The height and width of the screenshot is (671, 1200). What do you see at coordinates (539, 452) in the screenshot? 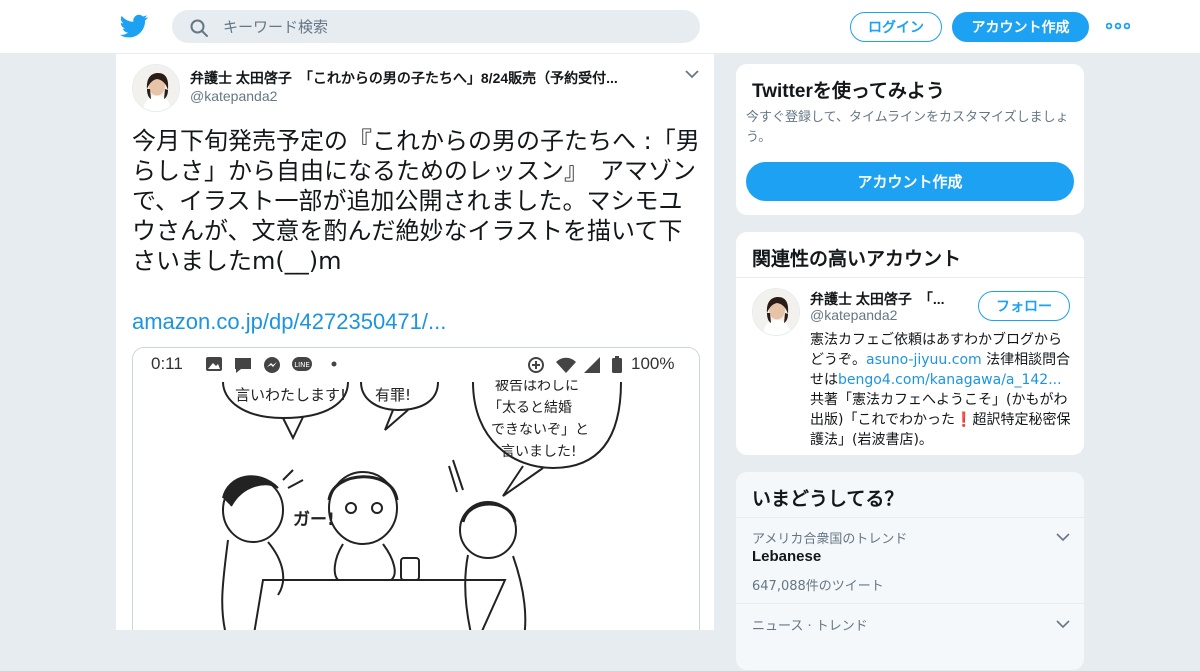
I see `bubble-right-text-4: 言いました!` at bounding box center [539, 452].